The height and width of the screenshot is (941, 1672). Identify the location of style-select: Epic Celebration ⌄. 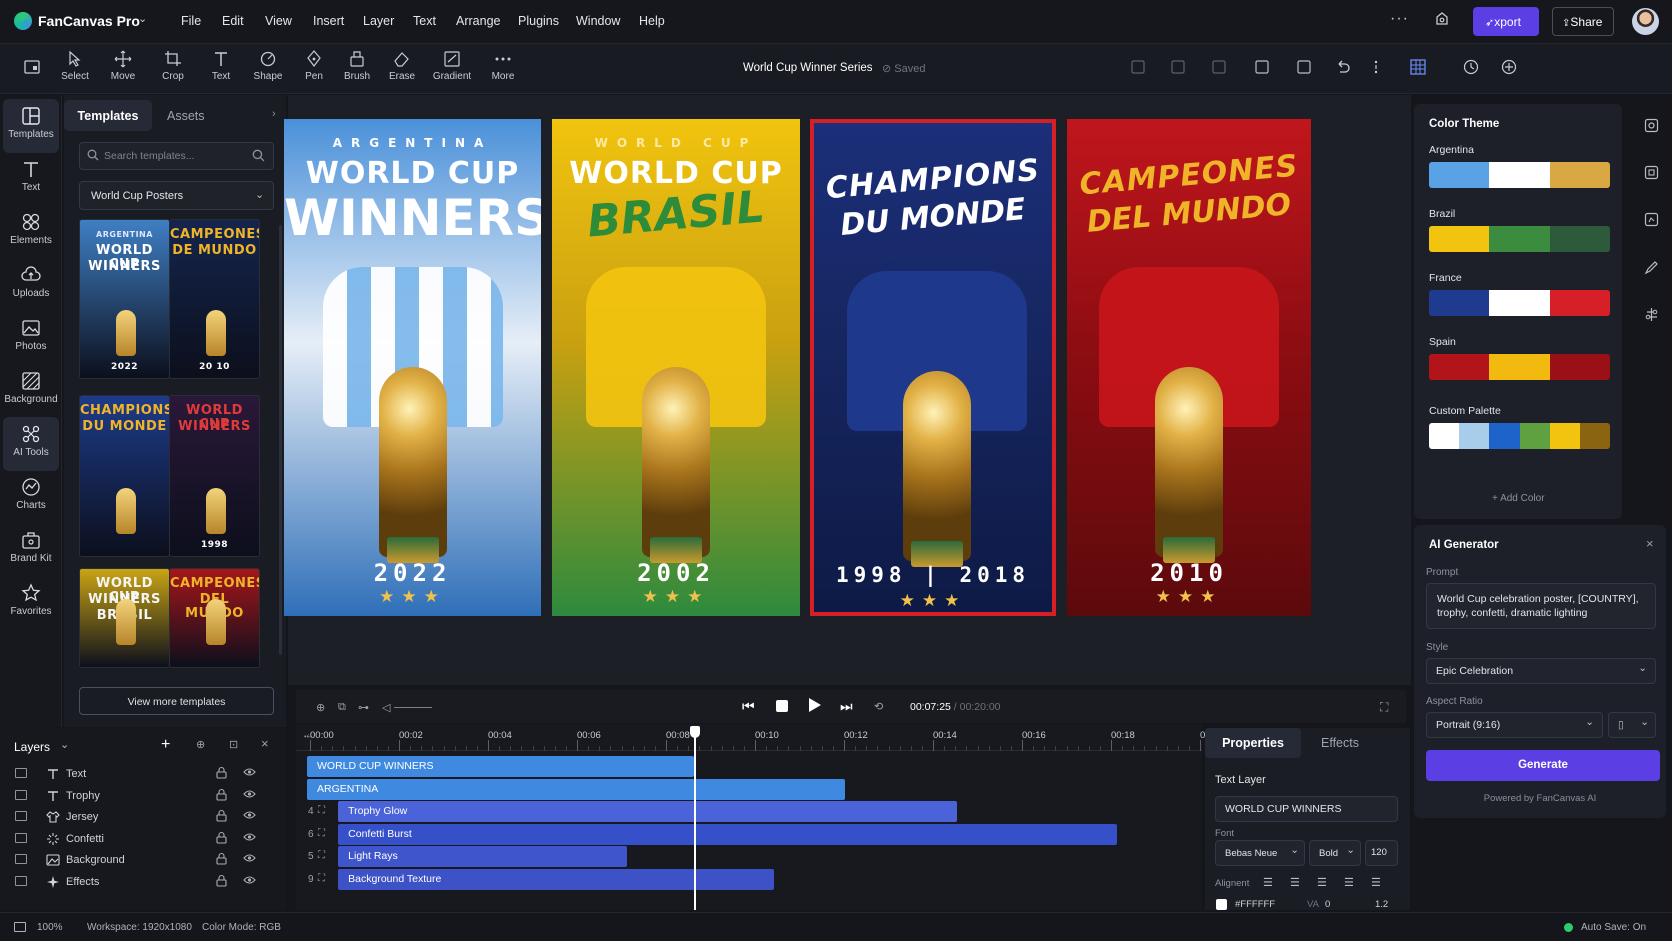
(1541, 671).